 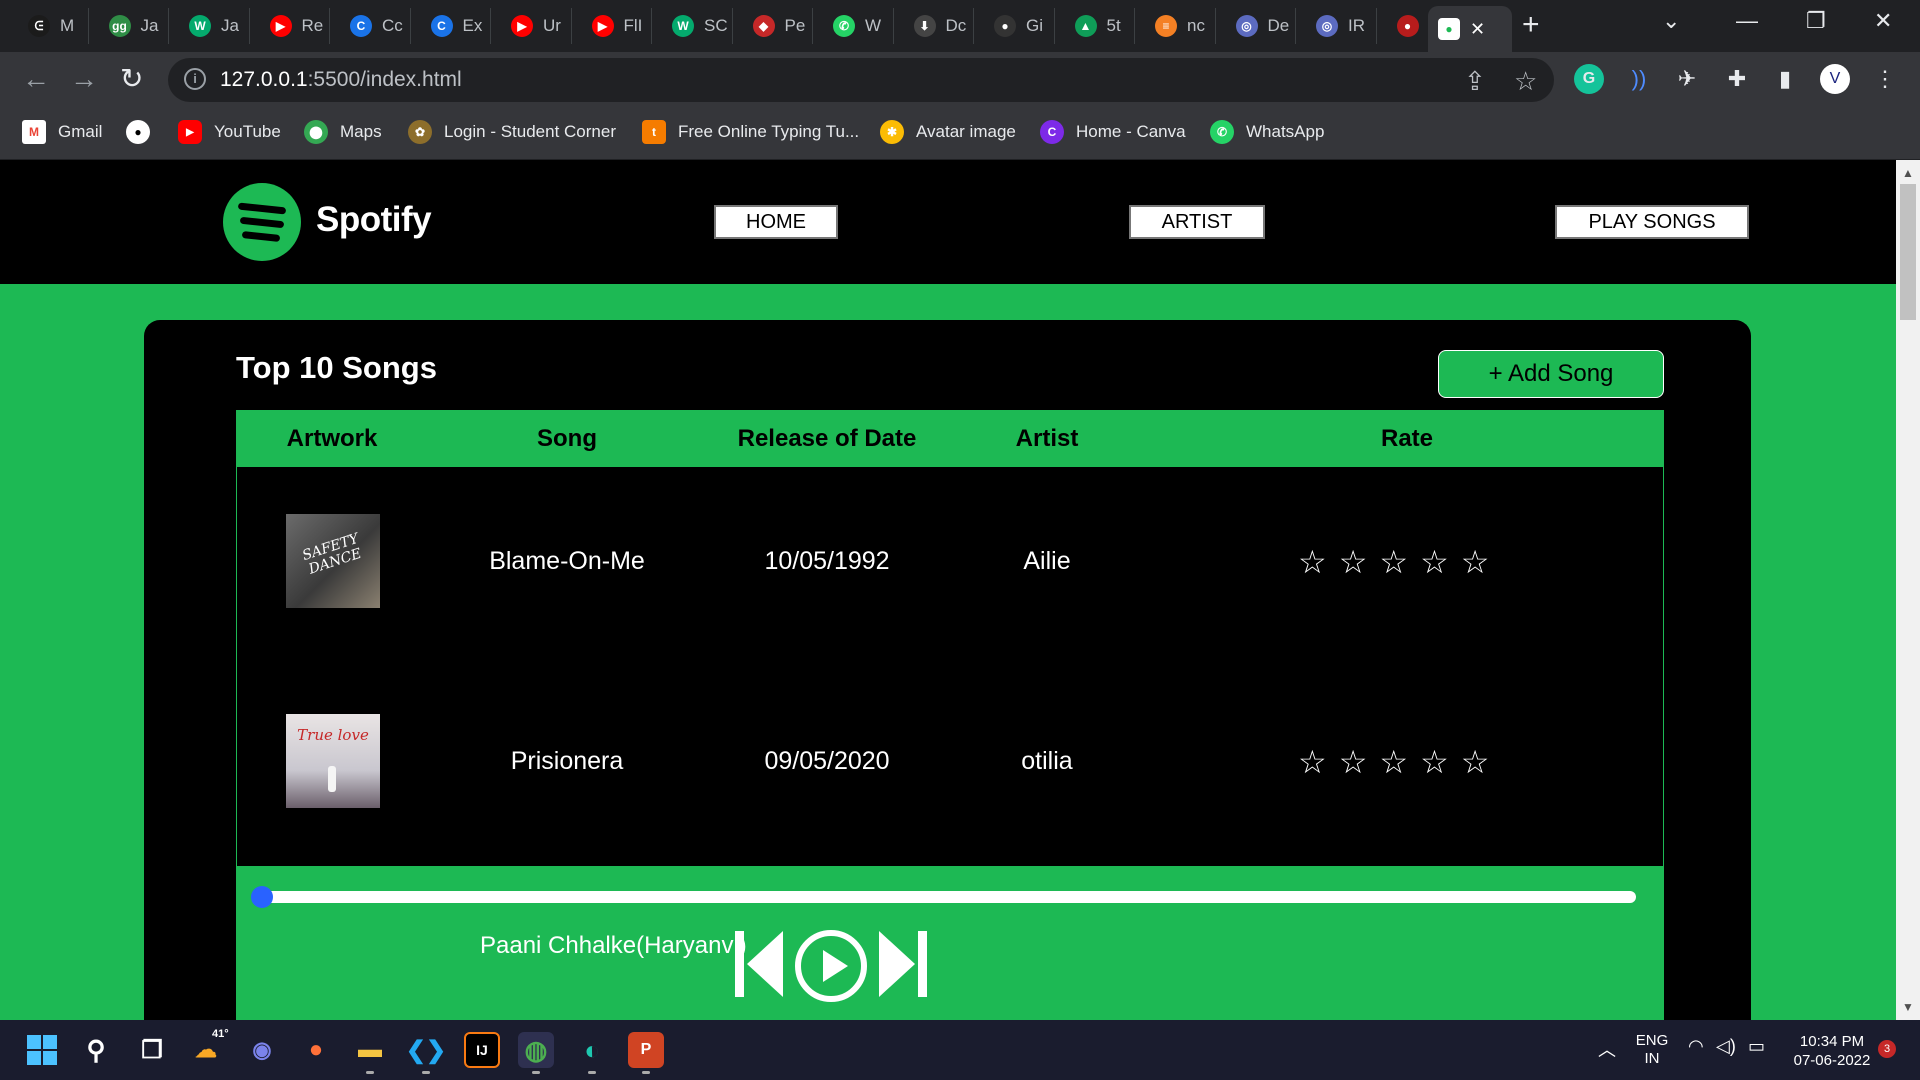 I want to click on now-playing-title: Paani Chhalke(Haryanvi), so click(x=613, y=945).